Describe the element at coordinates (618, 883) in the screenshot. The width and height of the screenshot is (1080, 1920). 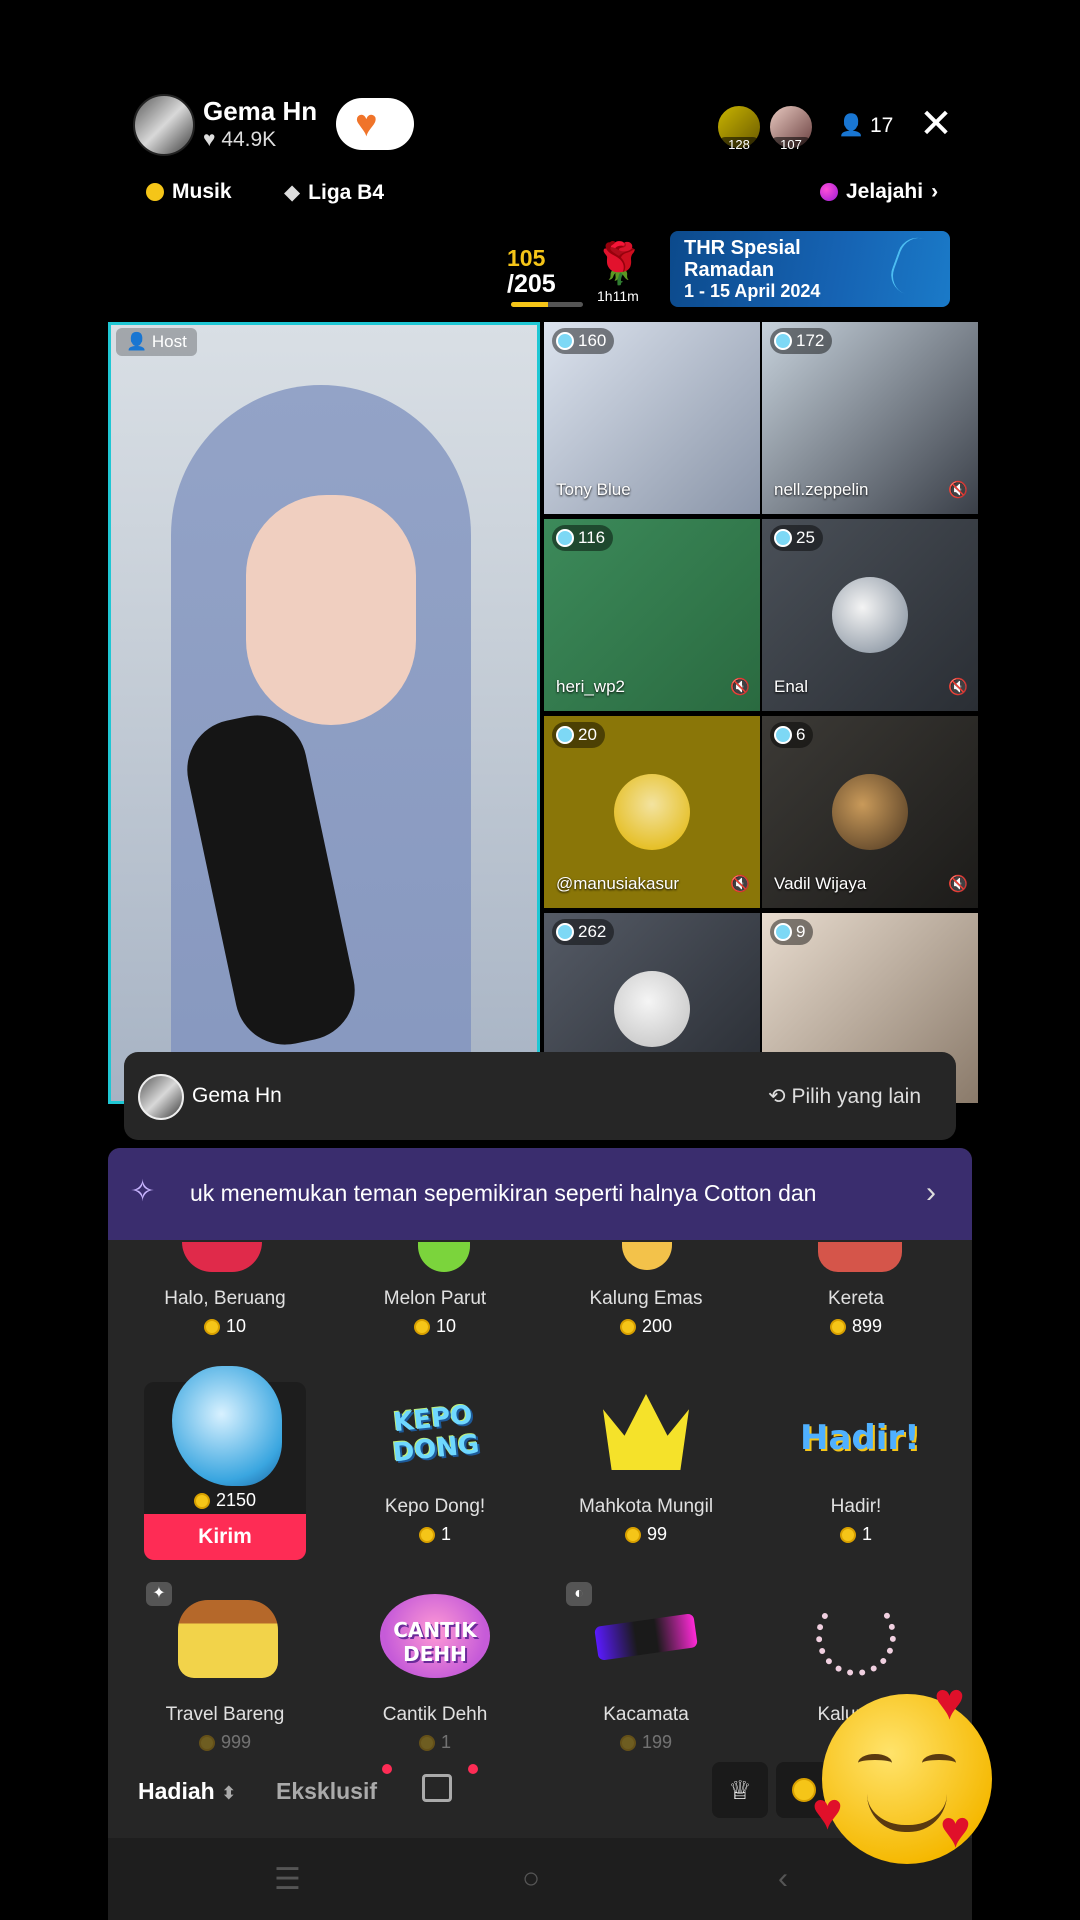
I see `guest-name: @manusiakasur` at that location.